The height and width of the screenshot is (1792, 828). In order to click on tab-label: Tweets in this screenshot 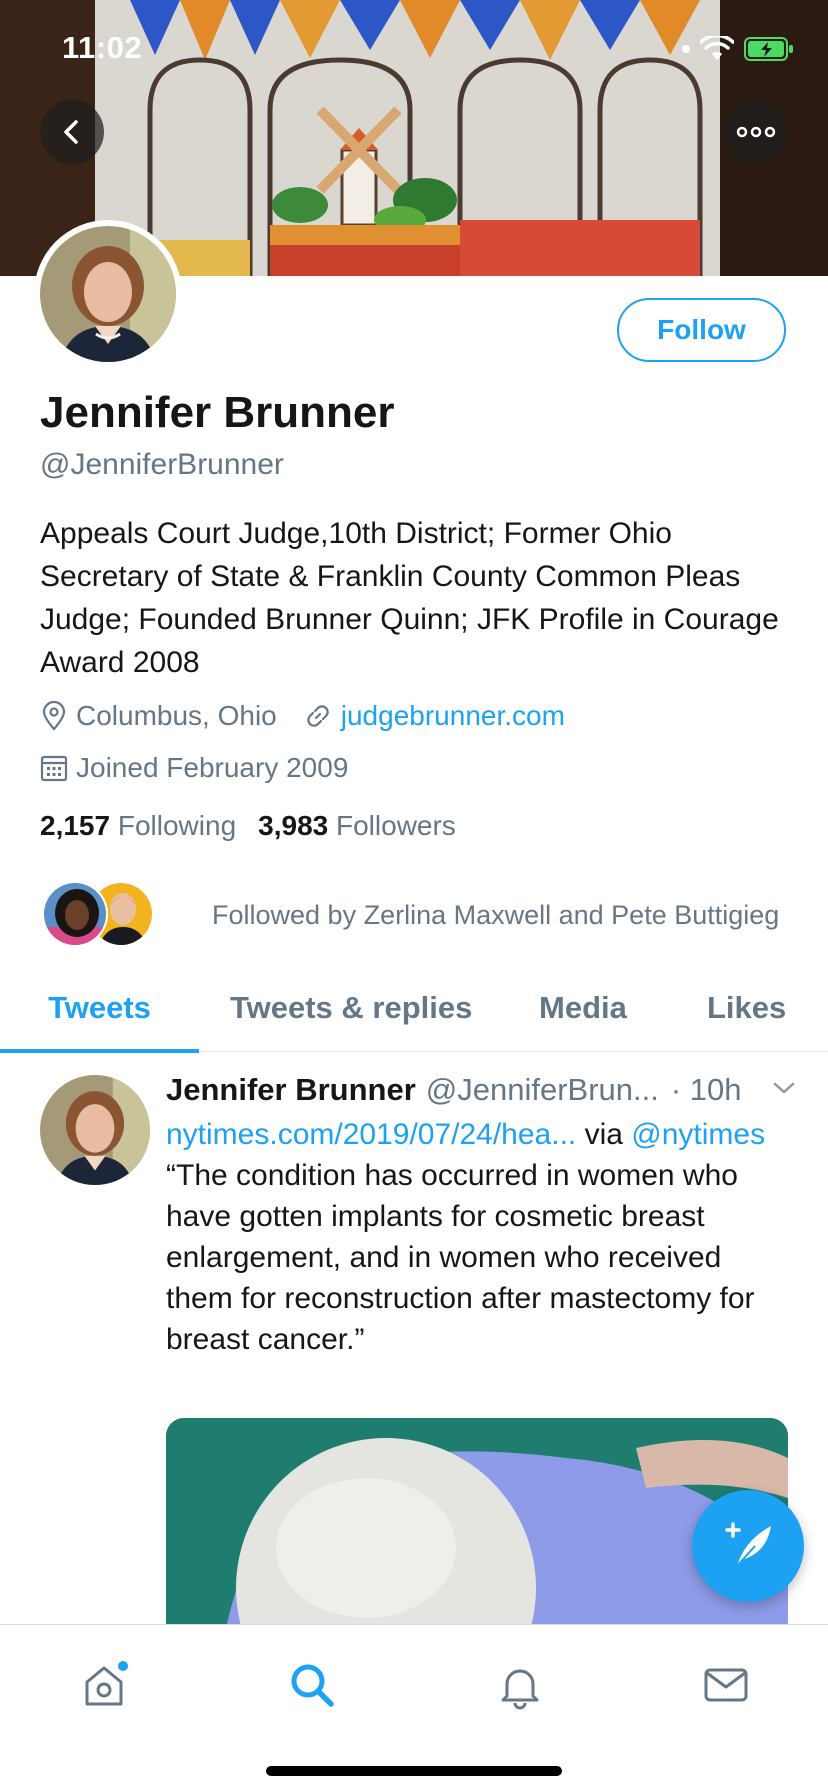, I will do `click(99, 1007)`.